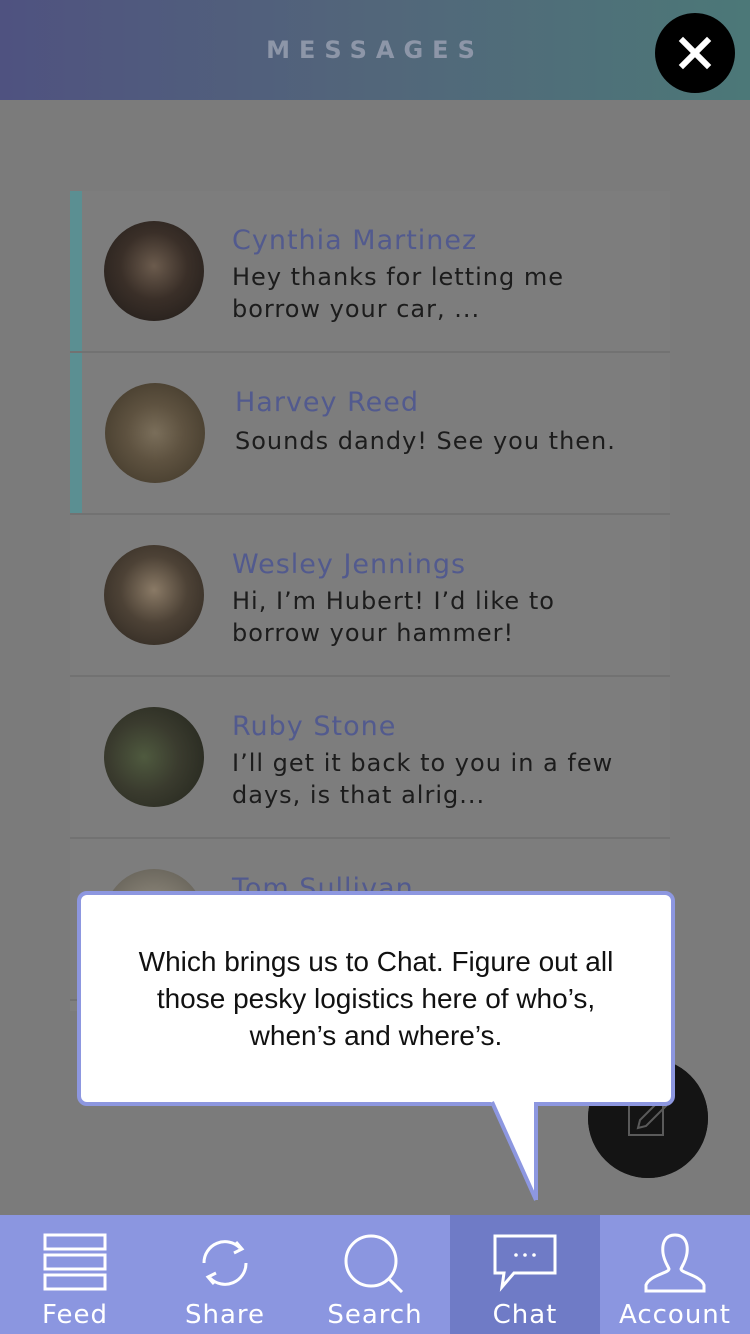 Image resolution: width=750 pixels, height=1334 pixels. I want to click on close-icon, so click(695, 53).